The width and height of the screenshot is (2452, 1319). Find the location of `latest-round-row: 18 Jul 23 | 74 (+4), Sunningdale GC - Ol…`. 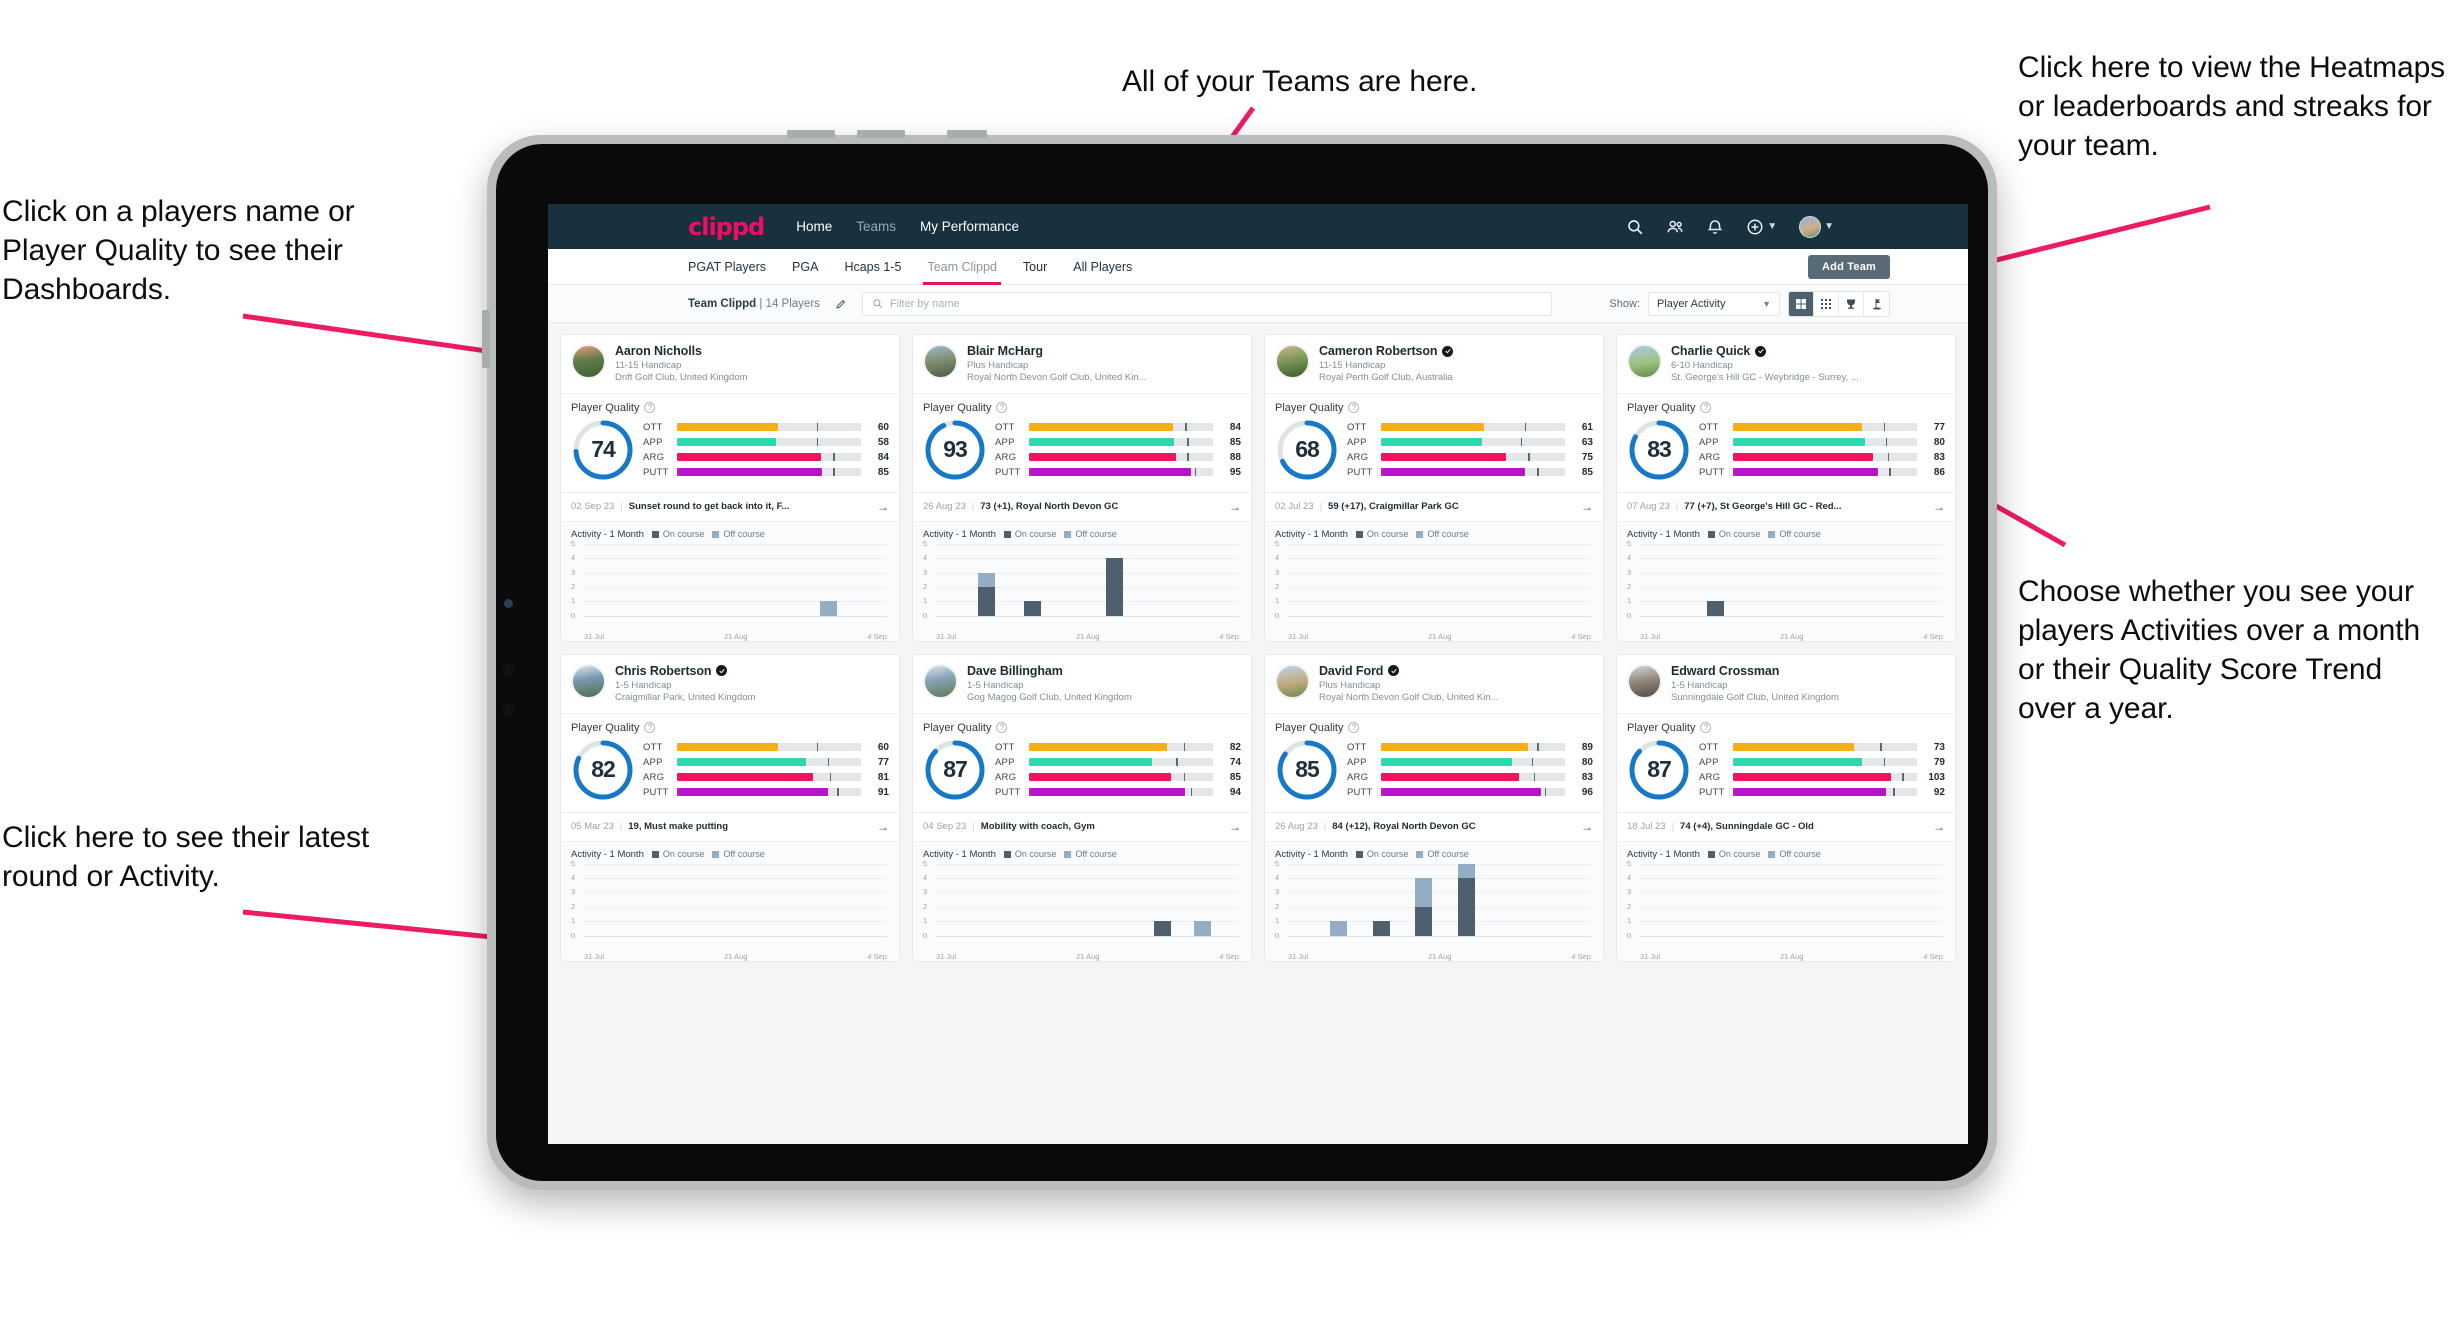

latest-round-row: 18 Jul 23 | 74 (+4), Sunningdale GC - Ol… is located at coordinates (1786, 826).